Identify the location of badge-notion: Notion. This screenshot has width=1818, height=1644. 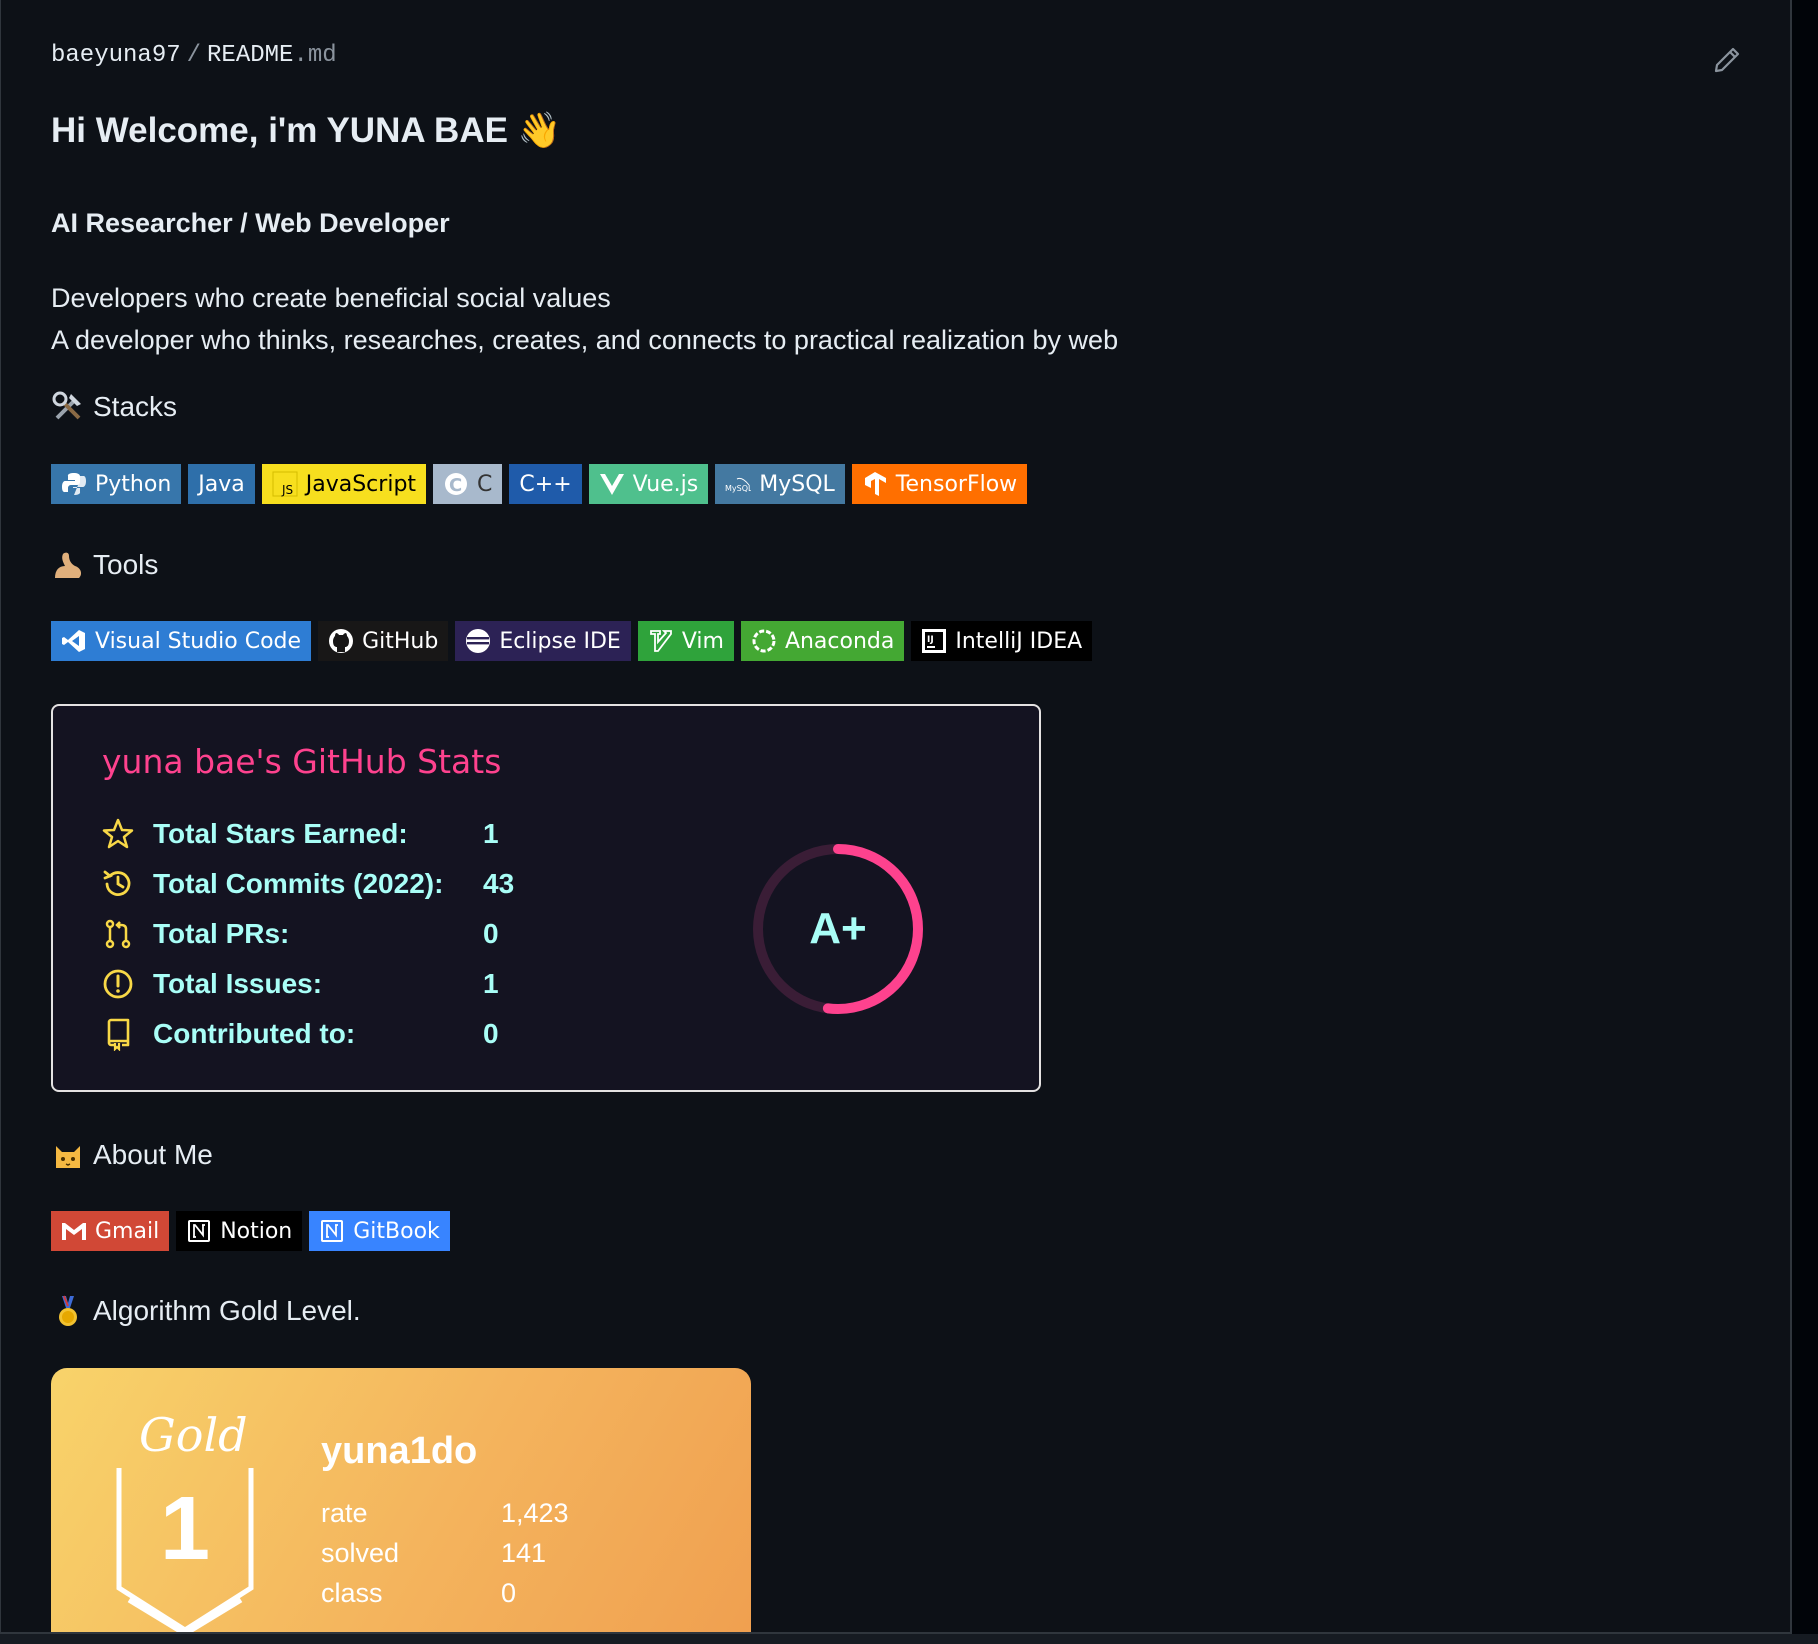
(239, 1231).